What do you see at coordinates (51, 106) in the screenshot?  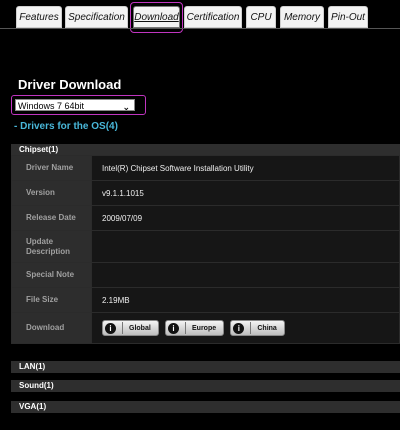 I see `os-select-value: Windows 7 64bit` at bounding box center [51, 106].